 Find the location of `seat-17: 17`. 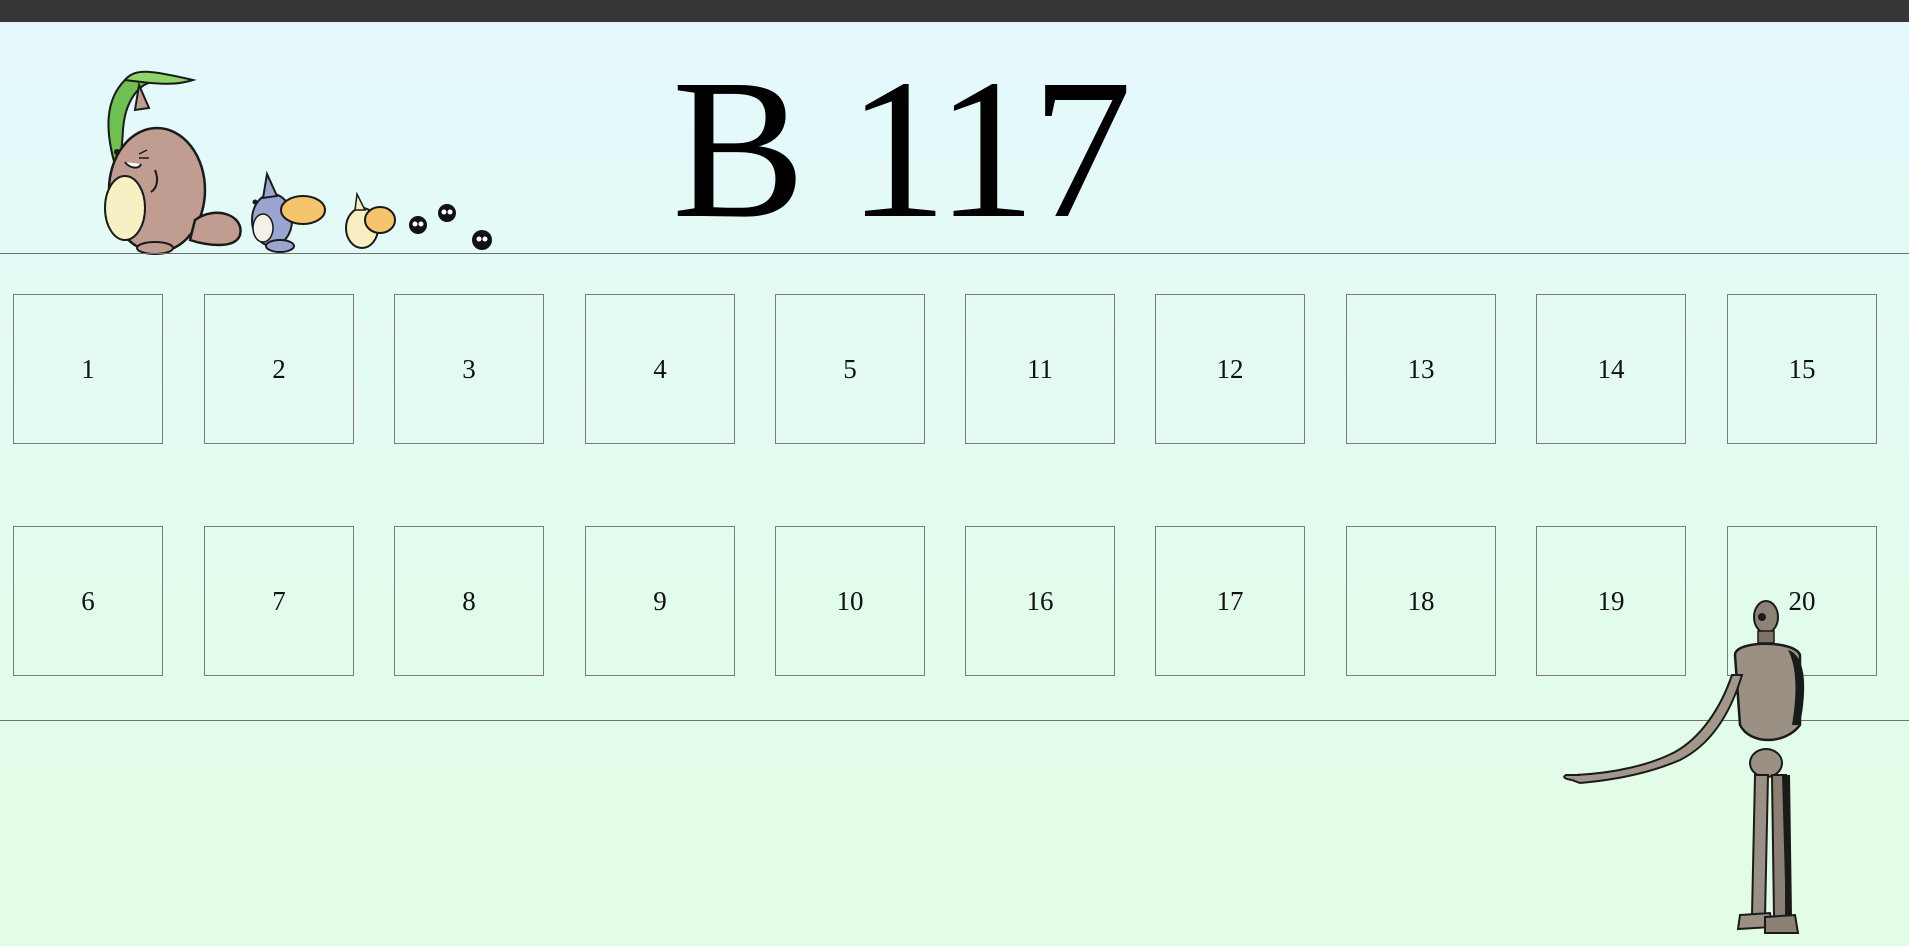

seat-17: 17 is located at coordinates (1230, 601).